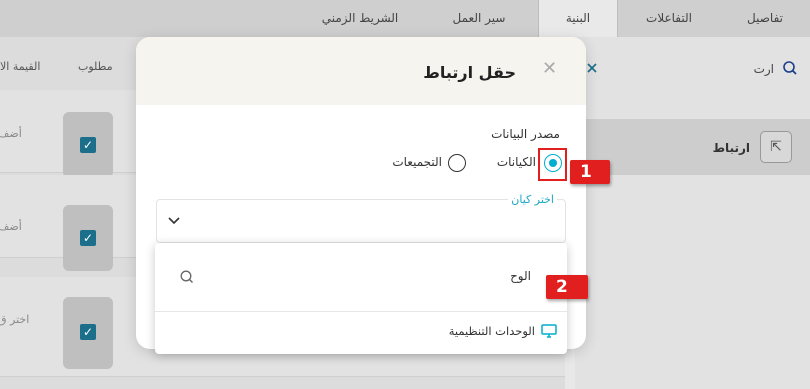 The image size is (810, 389). I want to click on chevron-down-icon, so click(174, 220).